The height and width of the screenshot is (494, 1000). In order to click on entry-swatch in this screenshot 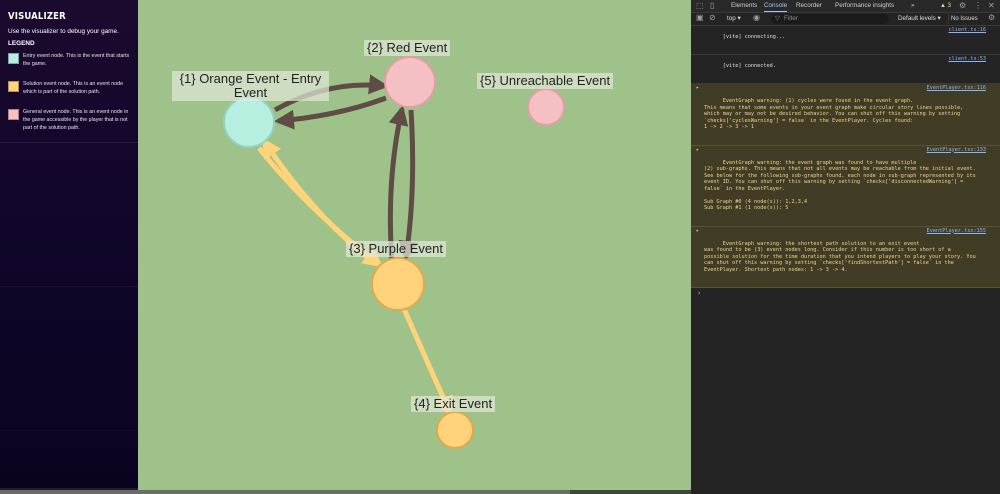, I will do `click(13, 58)`.